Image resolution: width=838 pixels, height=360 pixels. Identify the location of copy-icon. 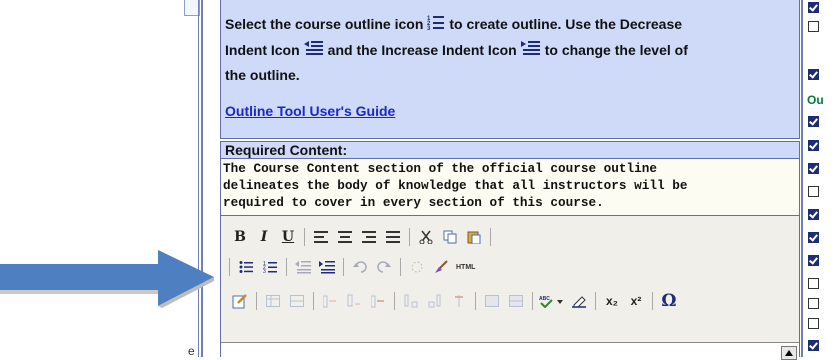
(450, 237).